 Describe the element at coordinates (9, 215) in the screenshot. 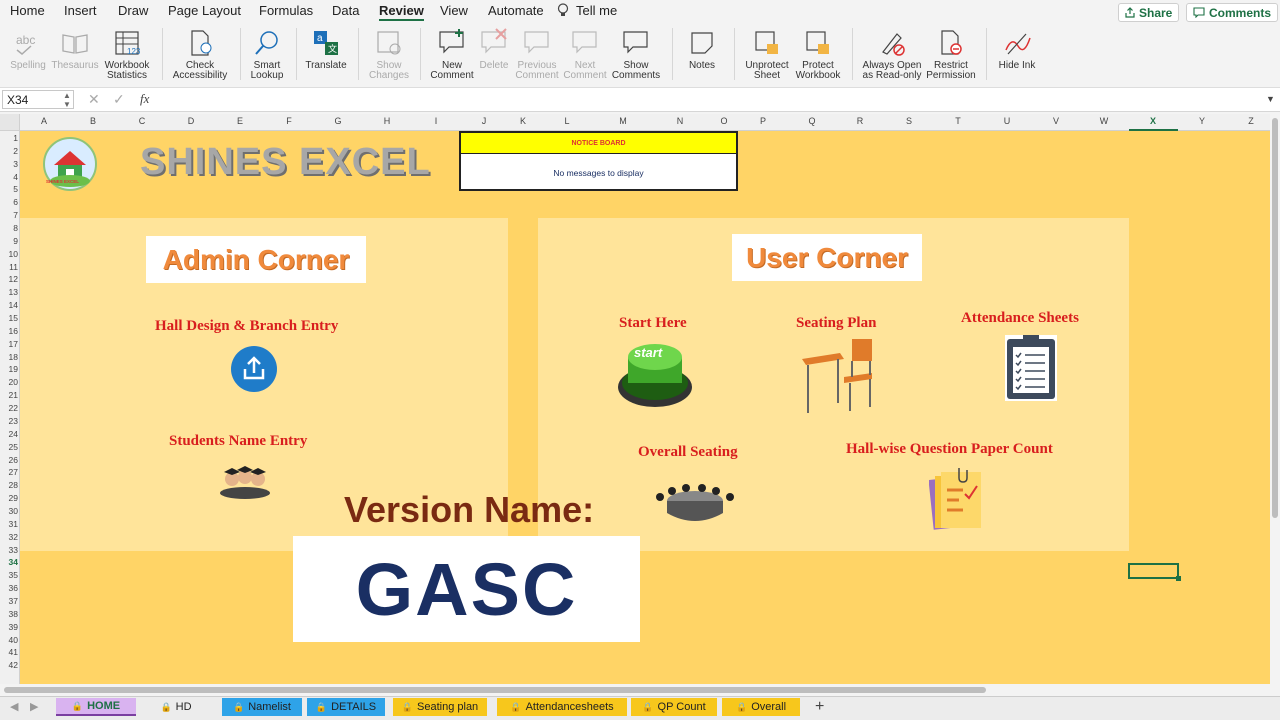

I see `row-header: 7` at that location.